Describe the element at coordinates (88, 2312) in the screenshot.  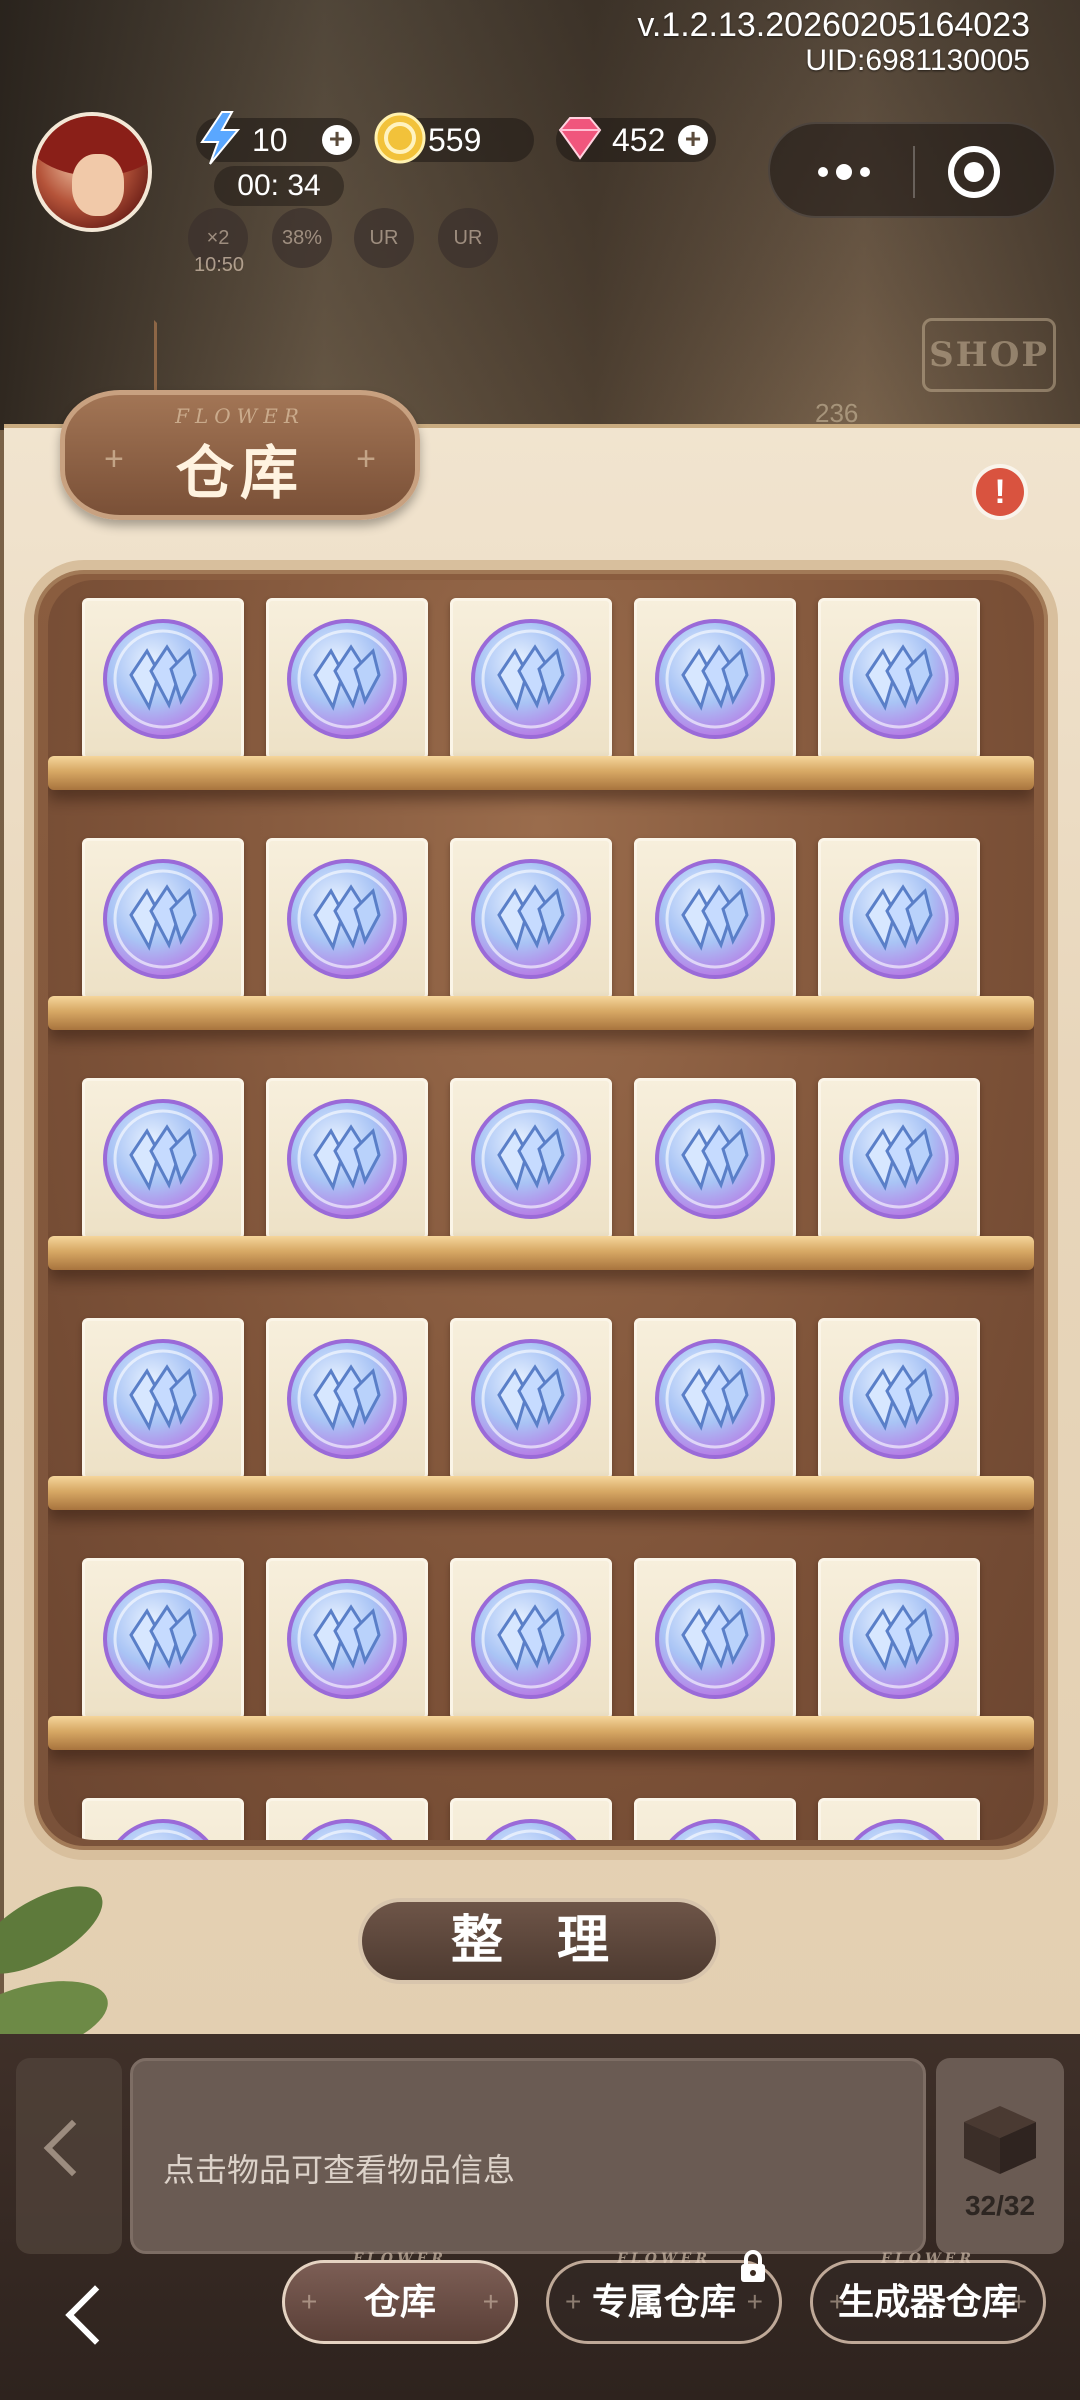
I see `back-button` at that location.